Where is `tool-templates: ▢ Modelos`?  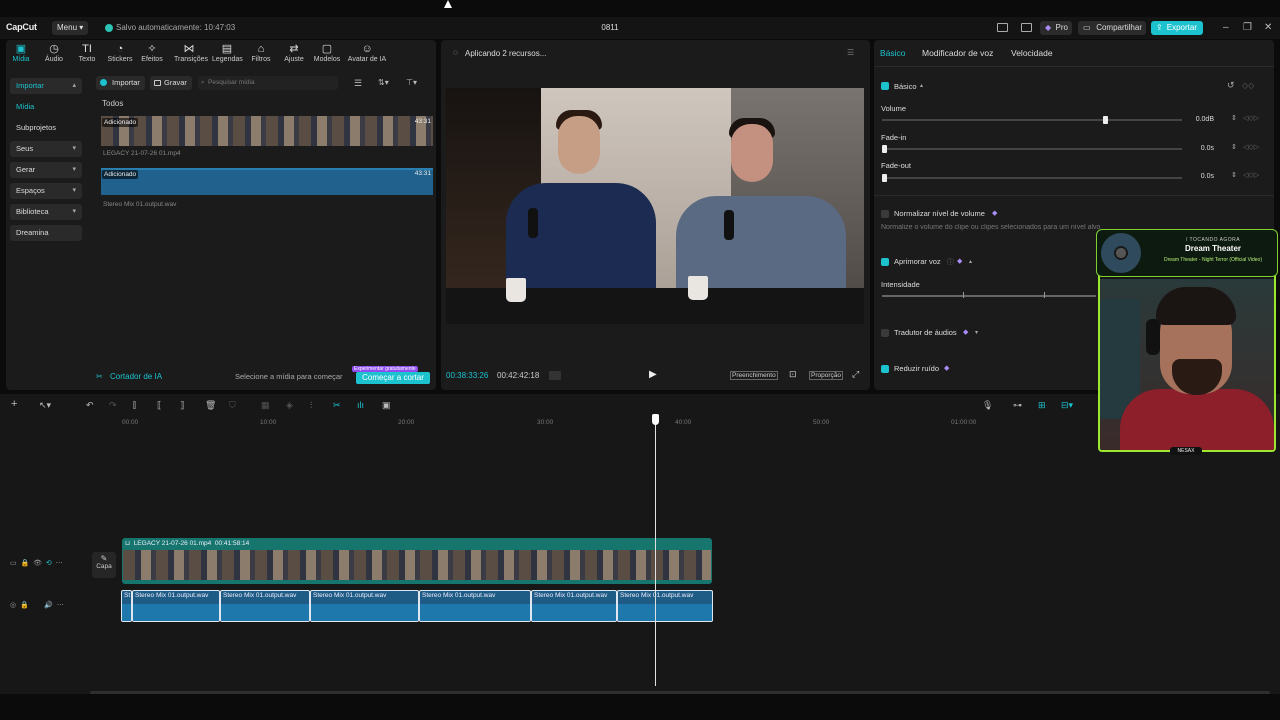
tool-templates: ▢ Modelos is located at coordinates (327, 54).